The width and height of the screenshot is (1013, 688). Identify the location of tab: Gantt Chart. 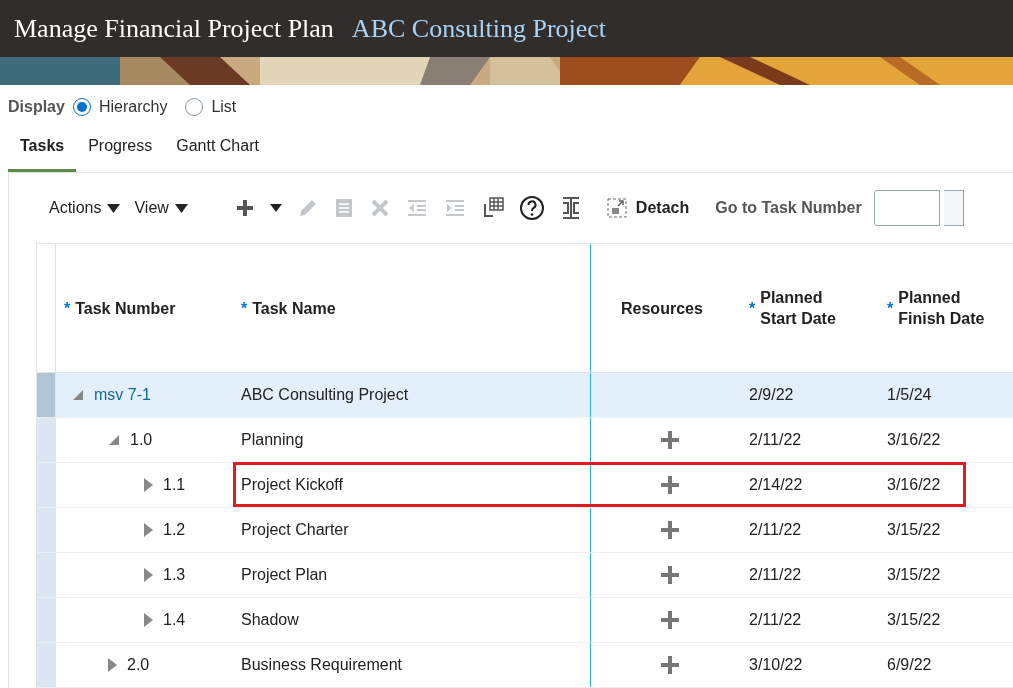
(217, 150).